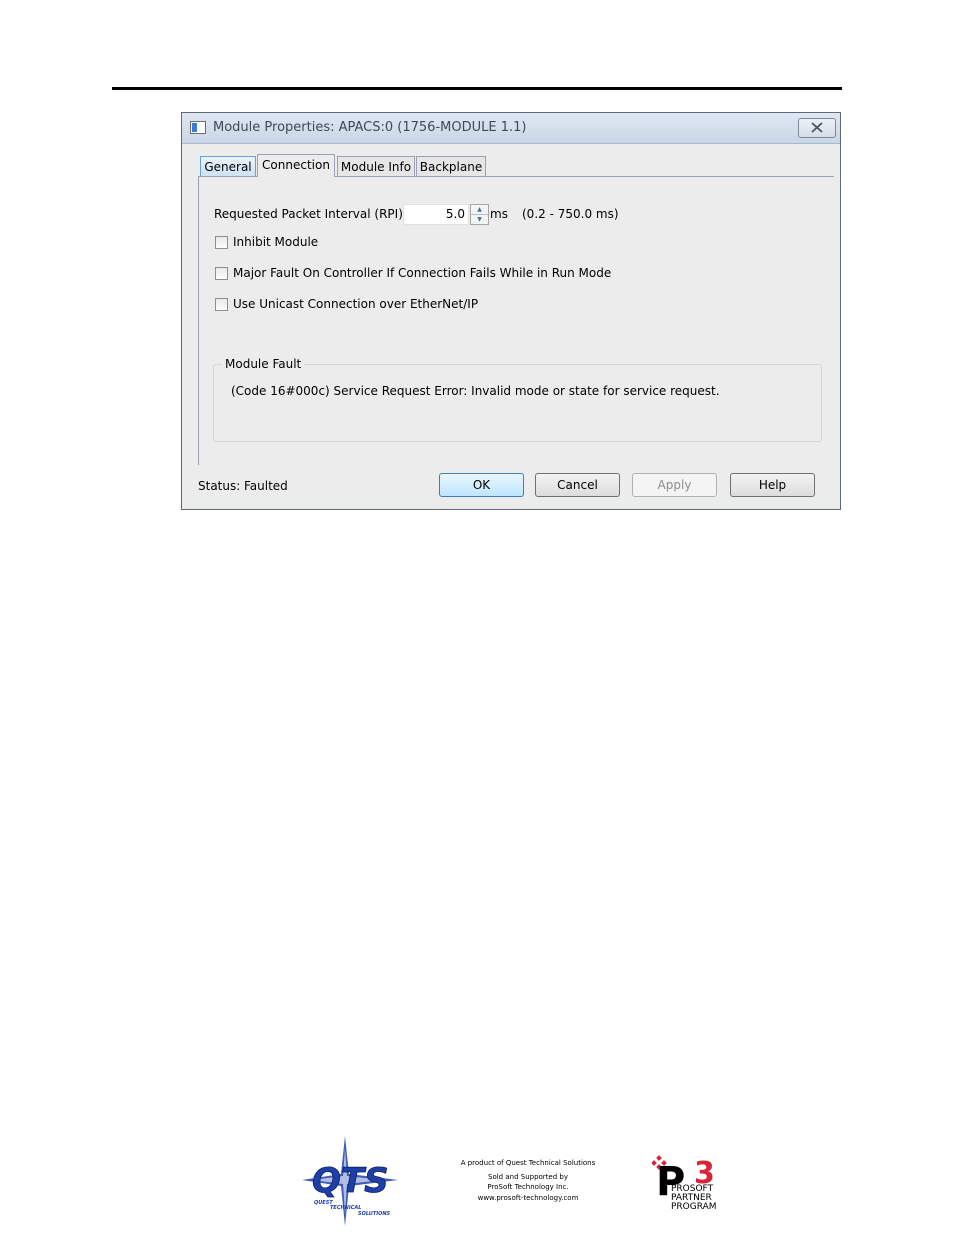 This screenshot has width=954, height=1235. What do you see at coordinates (772, 485) in the screenshot?
I see `help-button: Help` at bounding box center [772, 485].